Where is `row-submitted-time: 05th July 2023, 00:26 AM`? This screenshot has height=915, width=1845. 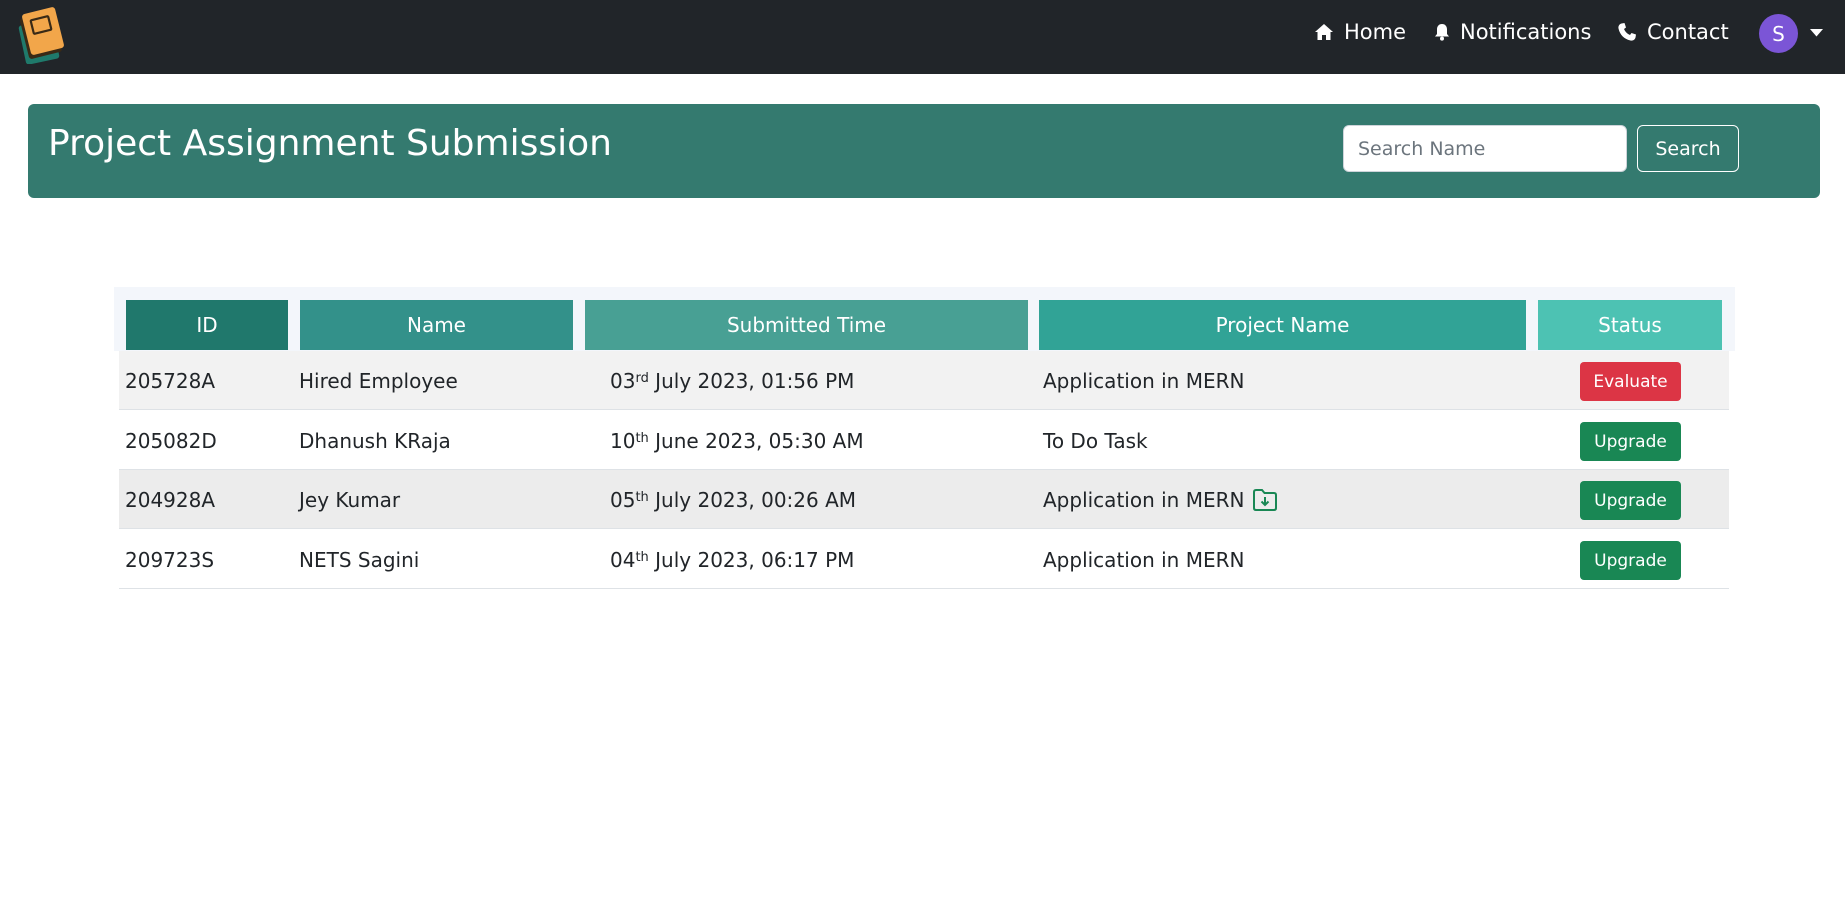
row-submitted-time: 05th July 2023, 00:26 AM is located at coordinates (733, 499).